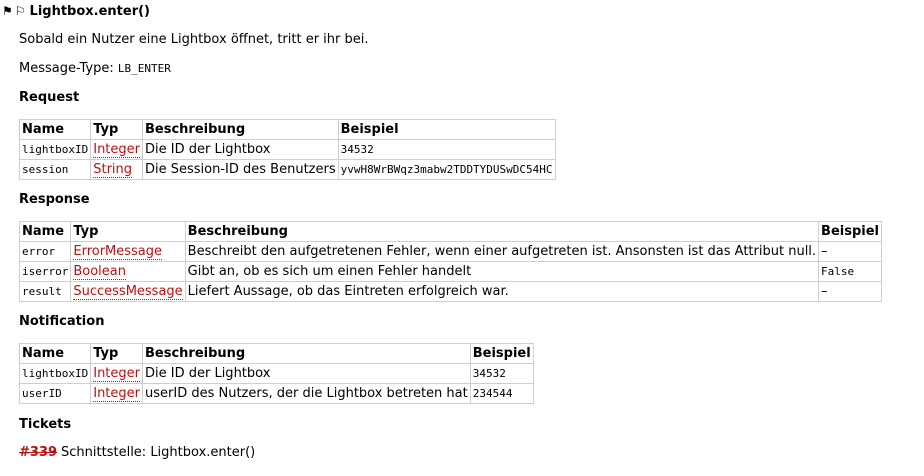  What do you see at coordinates (144, 68) in the screenshot?
I see `message-type-value: LB_ENTER` at bounding box center [144, 68].